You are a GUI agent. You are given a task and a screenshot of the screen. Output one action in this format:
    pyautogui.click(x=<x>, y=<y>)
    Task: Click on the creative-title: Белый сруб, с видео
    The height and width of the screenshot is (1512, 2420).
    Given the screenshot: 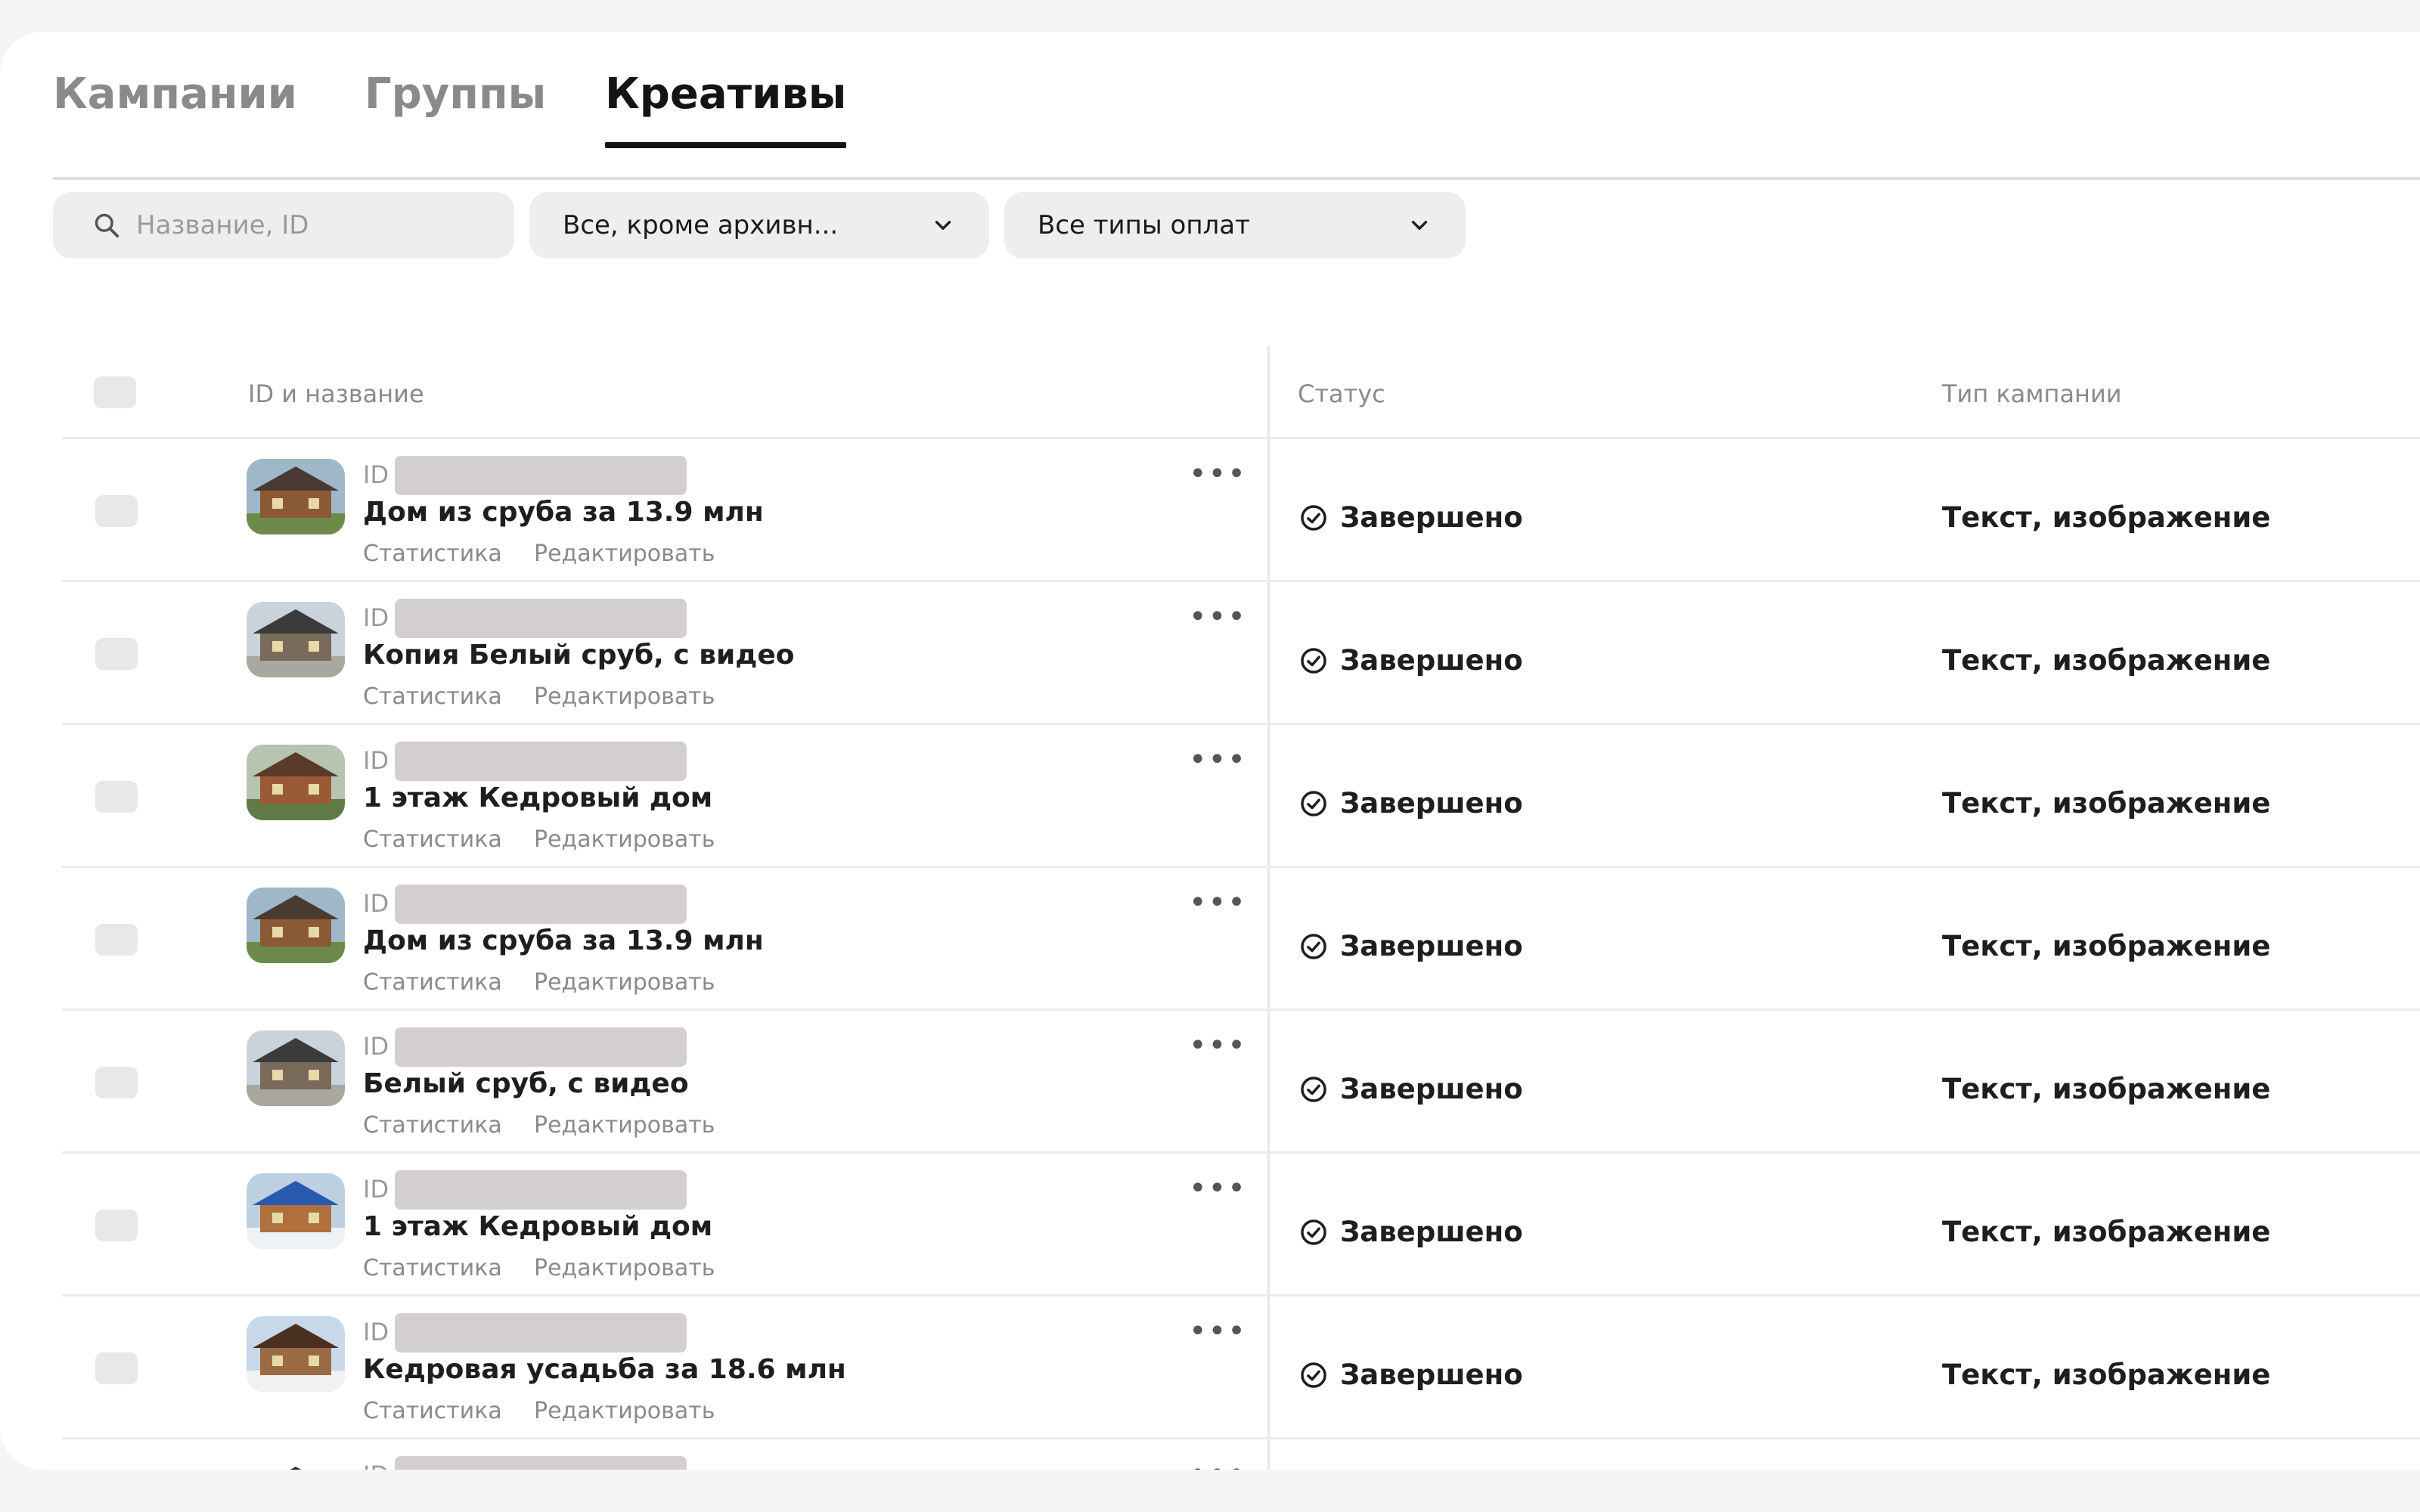 What is the action you would take?
    pyautogui.click(x=526, y=1083)
    